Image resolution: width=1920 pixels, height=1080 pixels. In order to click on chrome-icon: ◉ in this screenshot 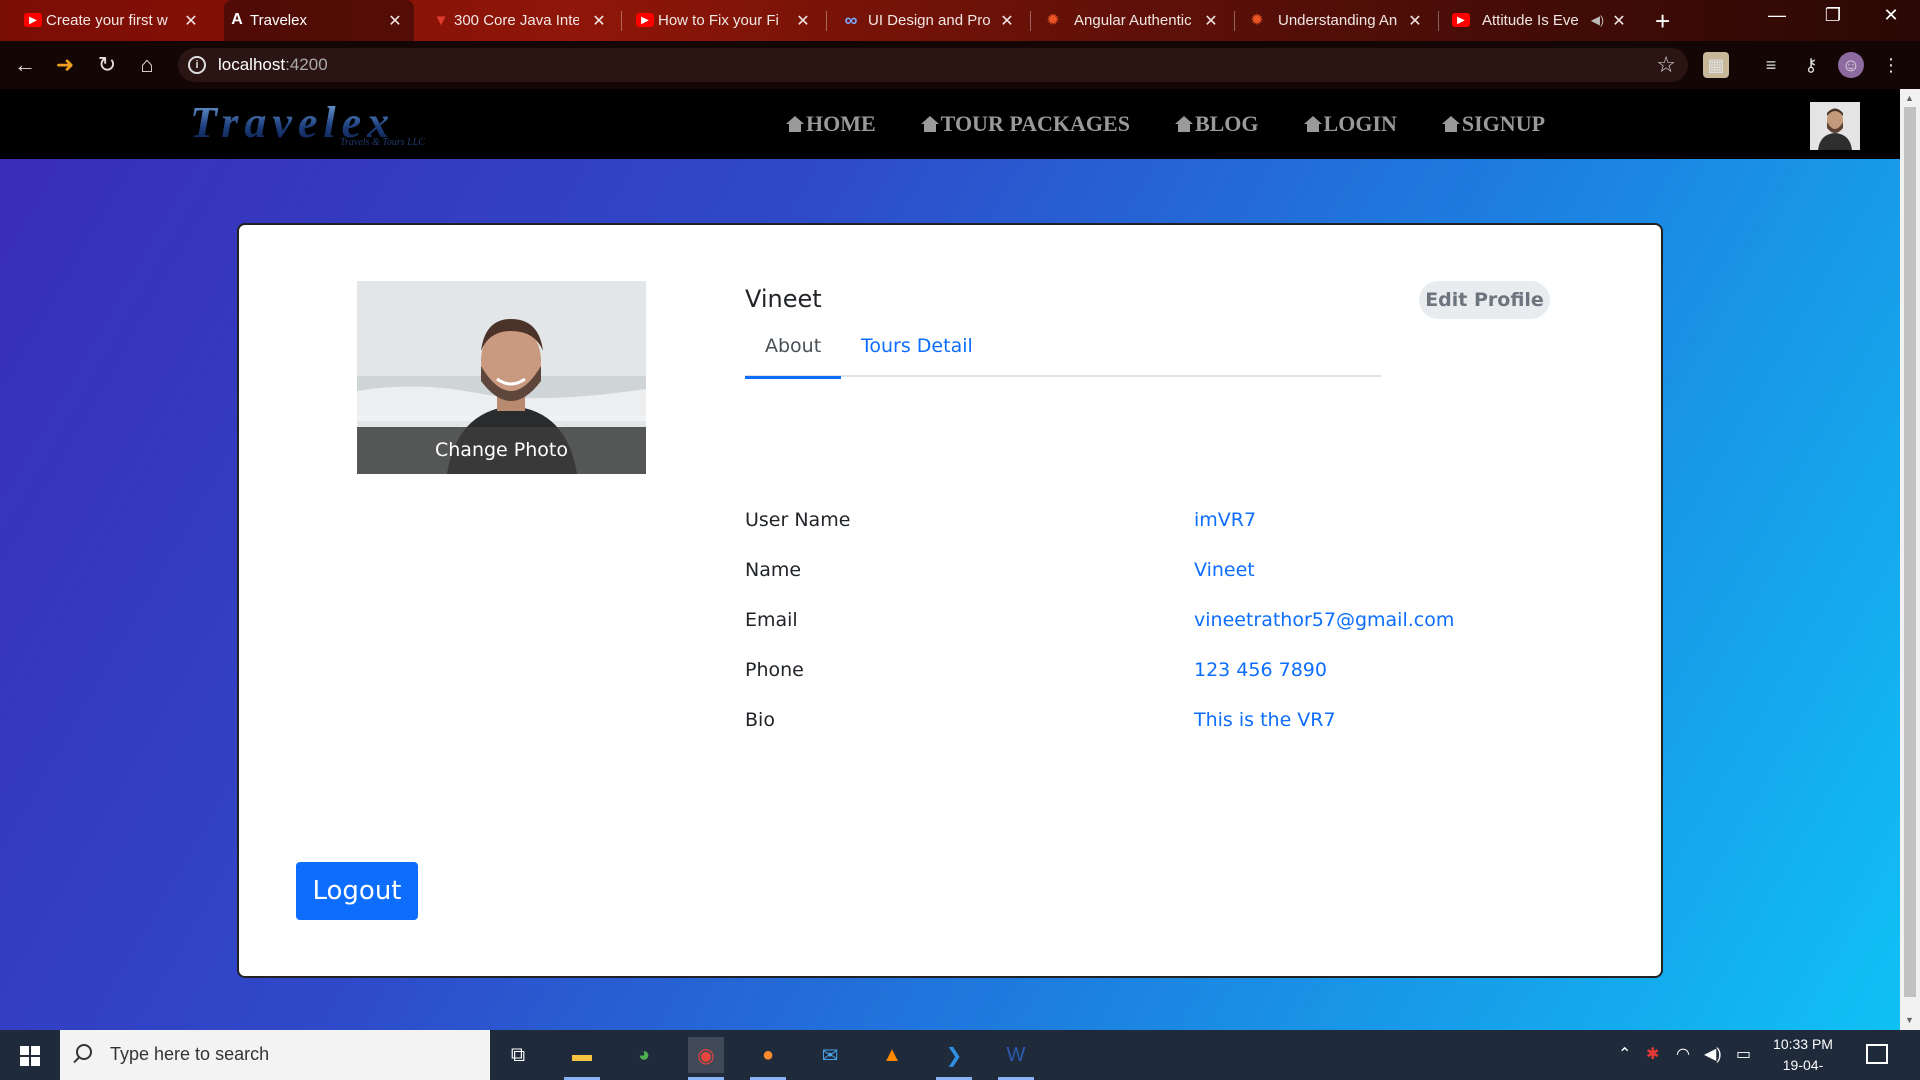, I will do `click(706, 1058)`.